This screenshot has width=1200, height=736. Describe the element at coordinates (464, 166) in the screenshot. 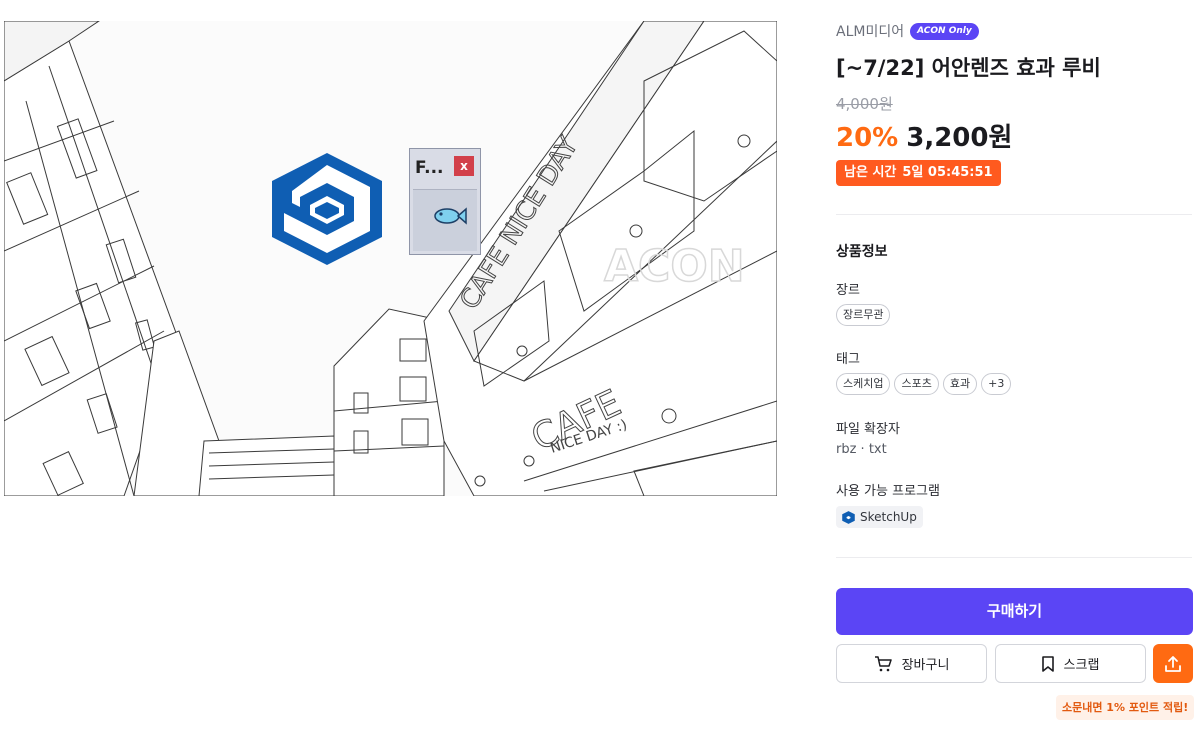

I see `close-icon: x` at that location.